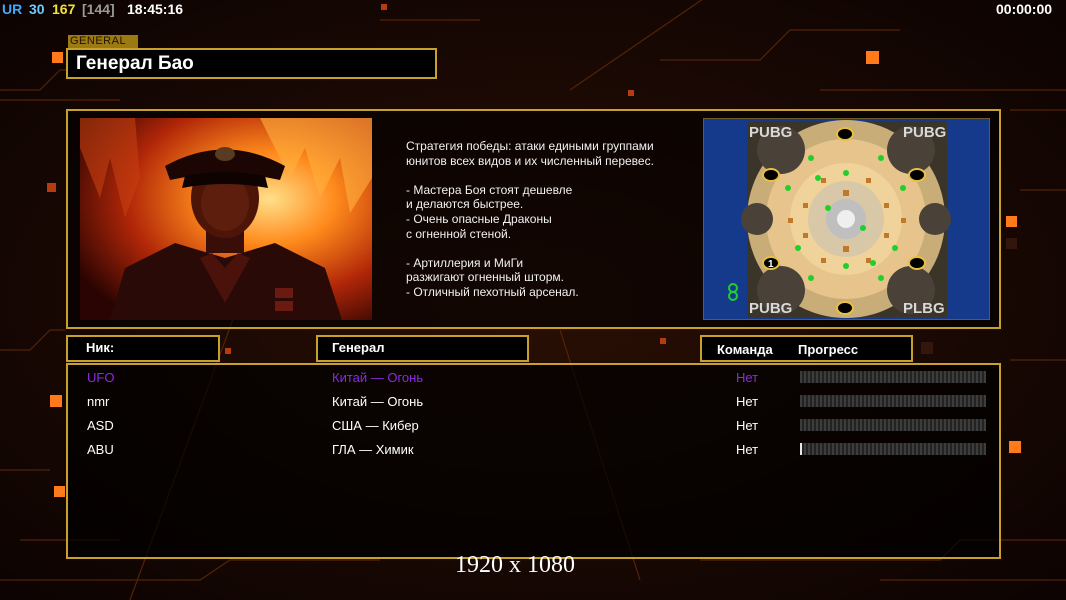 This screenshot has width=1066, height=600. What do you see at coordinates (533, 10) in the screenshot?
I see `status-bar: UR 30 167 [144] 18:45:16 00:00:00` at bounding box center [533, 10].